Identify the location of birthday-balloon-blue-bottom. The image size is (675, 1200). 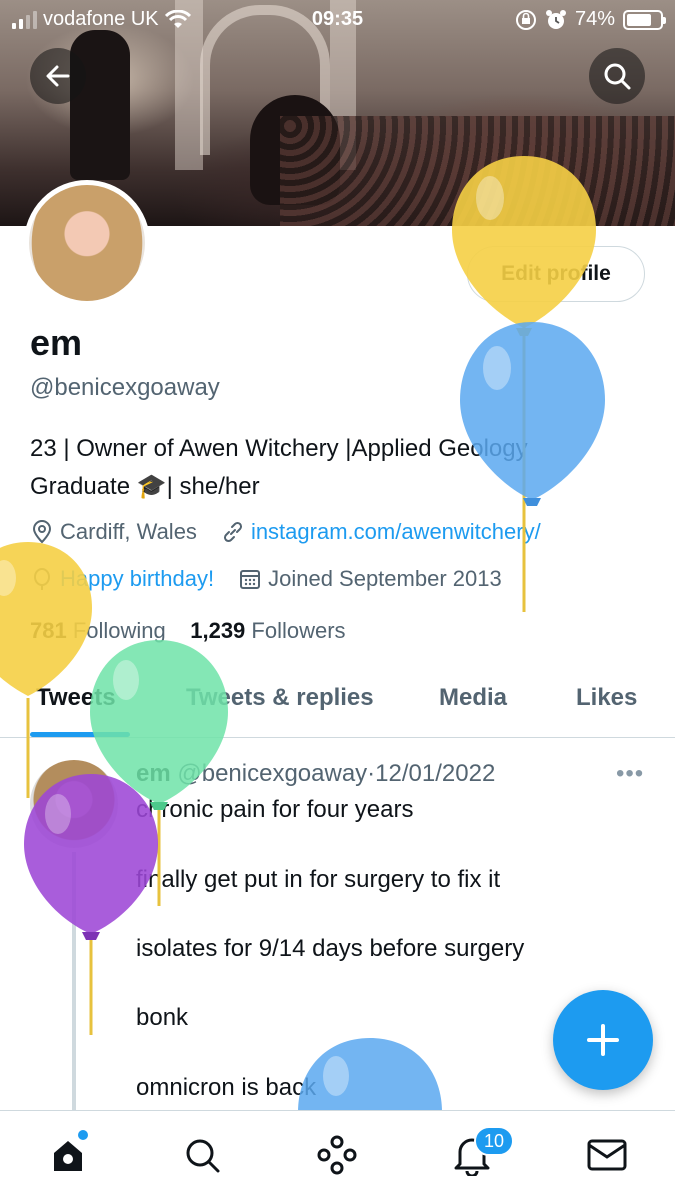
(370, 1075).